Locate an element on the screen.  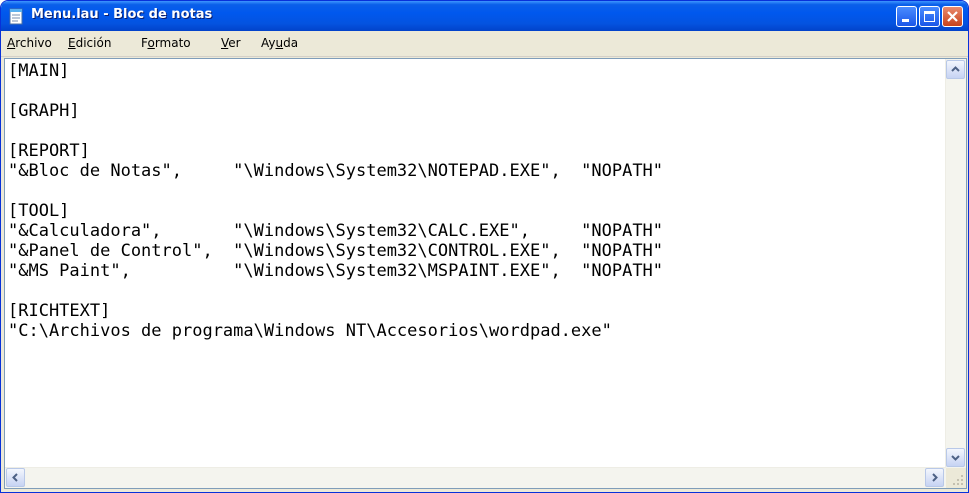
menu-bar: Archivo Edición Formato Ver Ayuda is located at coordinates (484, 44).